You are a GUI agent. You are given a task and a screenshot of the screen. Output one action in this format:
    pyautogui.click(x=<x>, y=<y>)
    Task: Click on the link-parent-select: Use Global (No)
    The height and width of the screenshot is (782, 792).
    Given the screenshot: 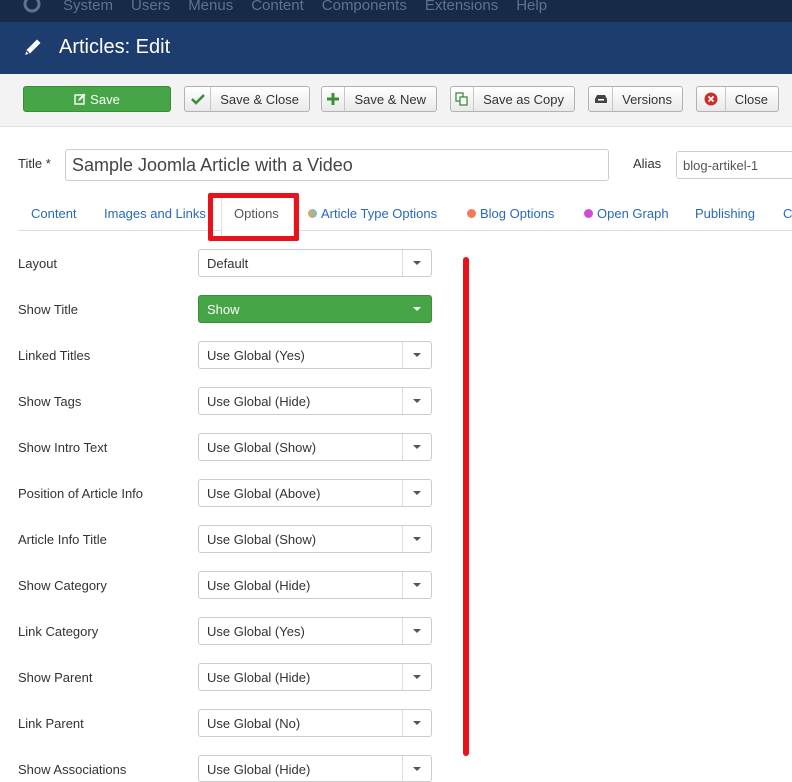 What is the action you would take?
    pyautogui.click(x=315, y=723)
    